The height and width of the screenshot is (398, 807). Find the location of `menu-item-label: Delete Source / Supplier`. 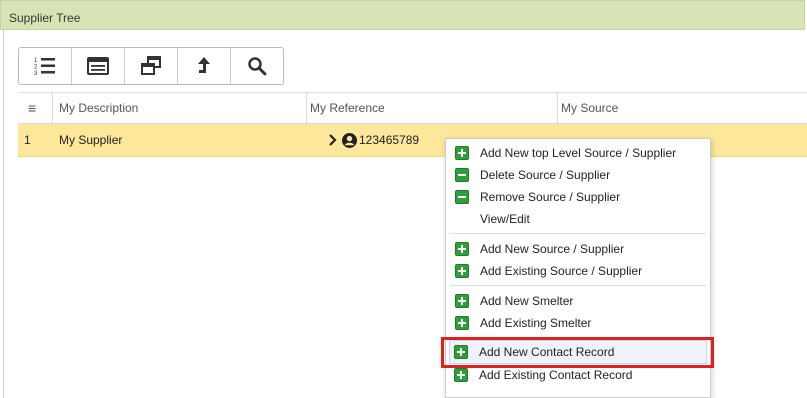

menu-item-label: Delete Source / Supplier is located at coordinates (545, 175).